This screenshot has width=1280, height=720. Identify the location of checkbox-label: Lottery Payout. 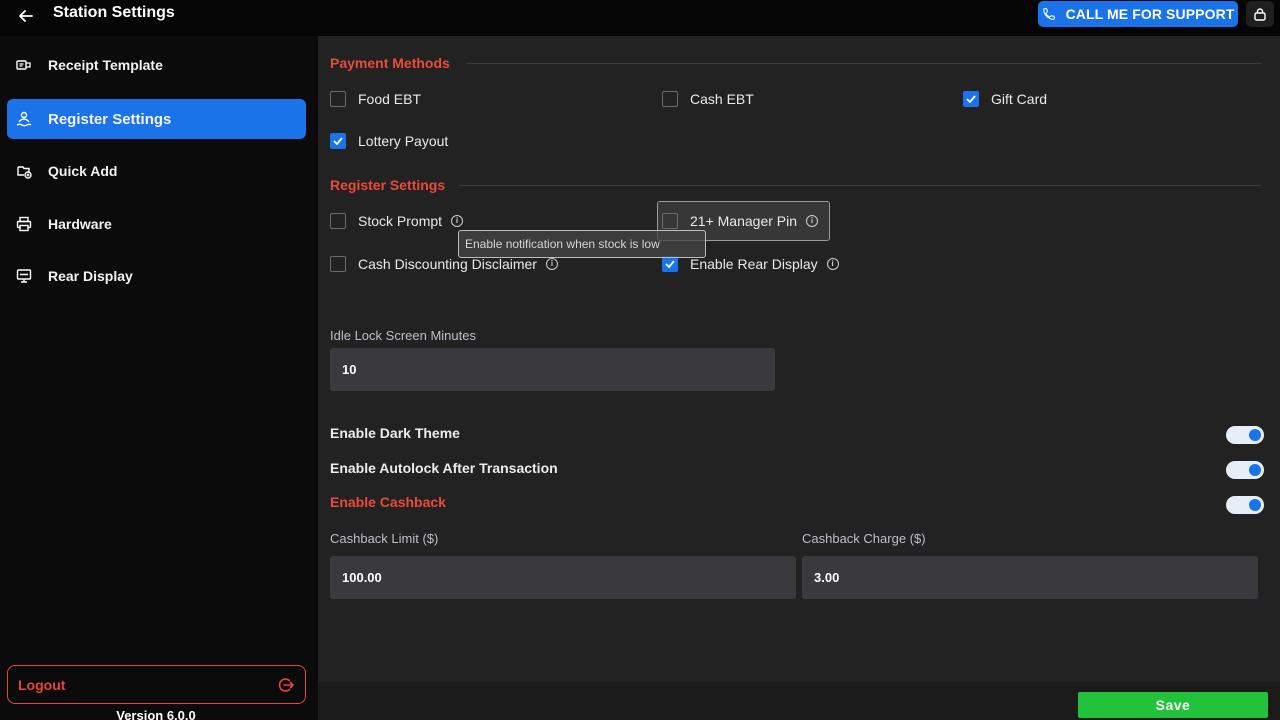
(403, 141).